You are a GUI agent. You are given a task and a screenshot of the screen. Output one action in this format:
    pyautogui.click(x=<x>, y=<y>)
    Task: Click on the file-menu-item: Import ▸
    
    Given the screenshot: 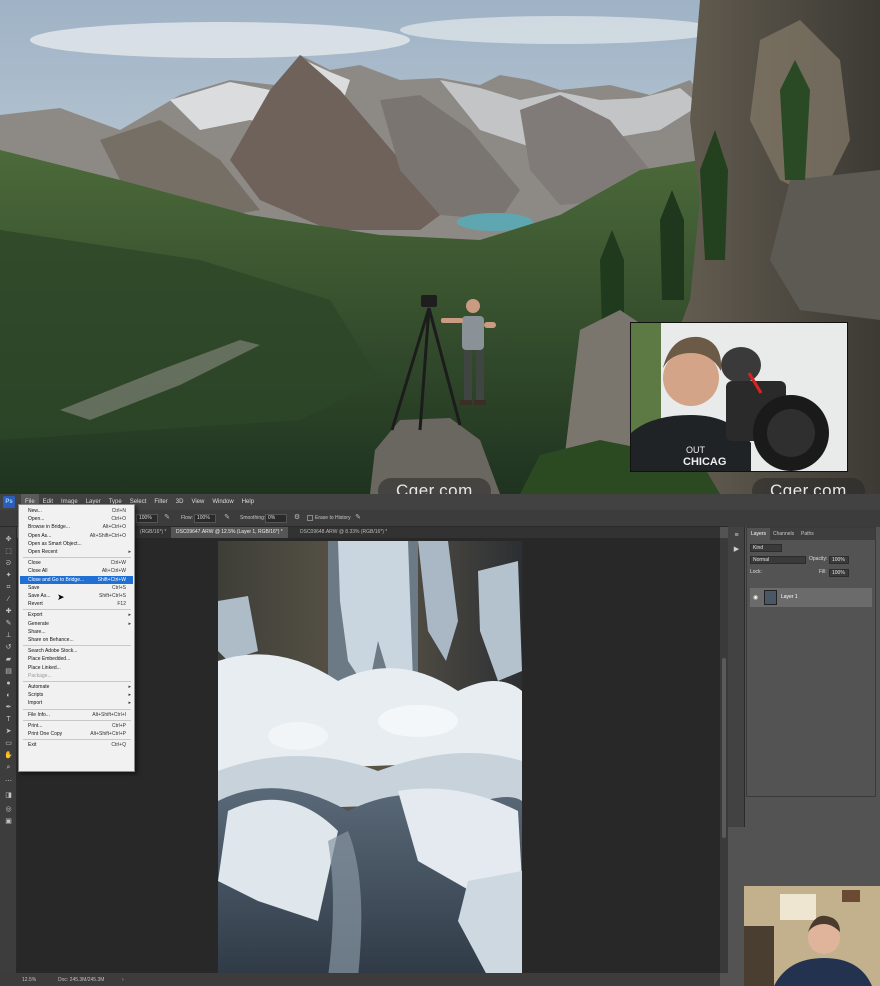 What is the action you would take?
    pyautogui.click(x=76, y=703)
    